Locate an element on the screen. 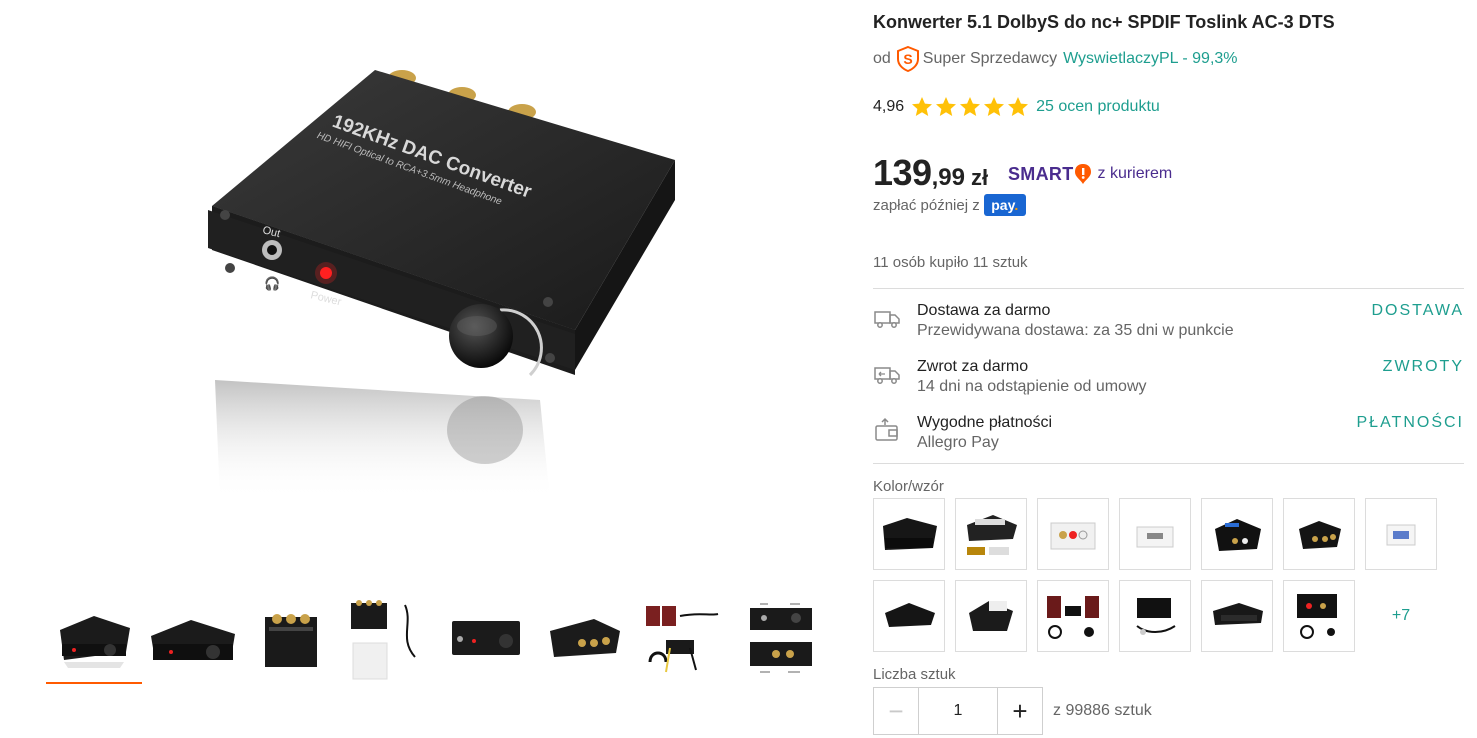 The image size is (1477, 738). pay-later: zapłać później z pay. is located at coordinates (949, 205).